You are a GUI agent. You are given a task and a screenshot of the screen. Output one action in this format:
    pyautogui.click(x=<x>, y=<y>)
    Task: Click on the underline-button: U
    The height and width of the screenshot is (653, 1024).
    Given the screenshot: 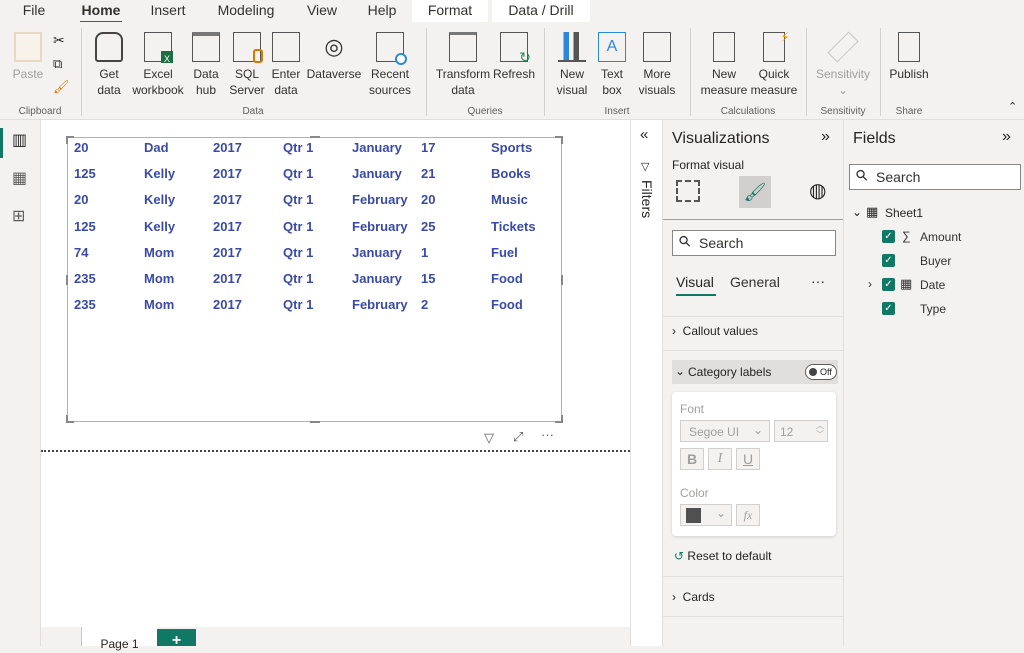 What is the action you would take?
    pyautogui.click(x=748, y=459)
    